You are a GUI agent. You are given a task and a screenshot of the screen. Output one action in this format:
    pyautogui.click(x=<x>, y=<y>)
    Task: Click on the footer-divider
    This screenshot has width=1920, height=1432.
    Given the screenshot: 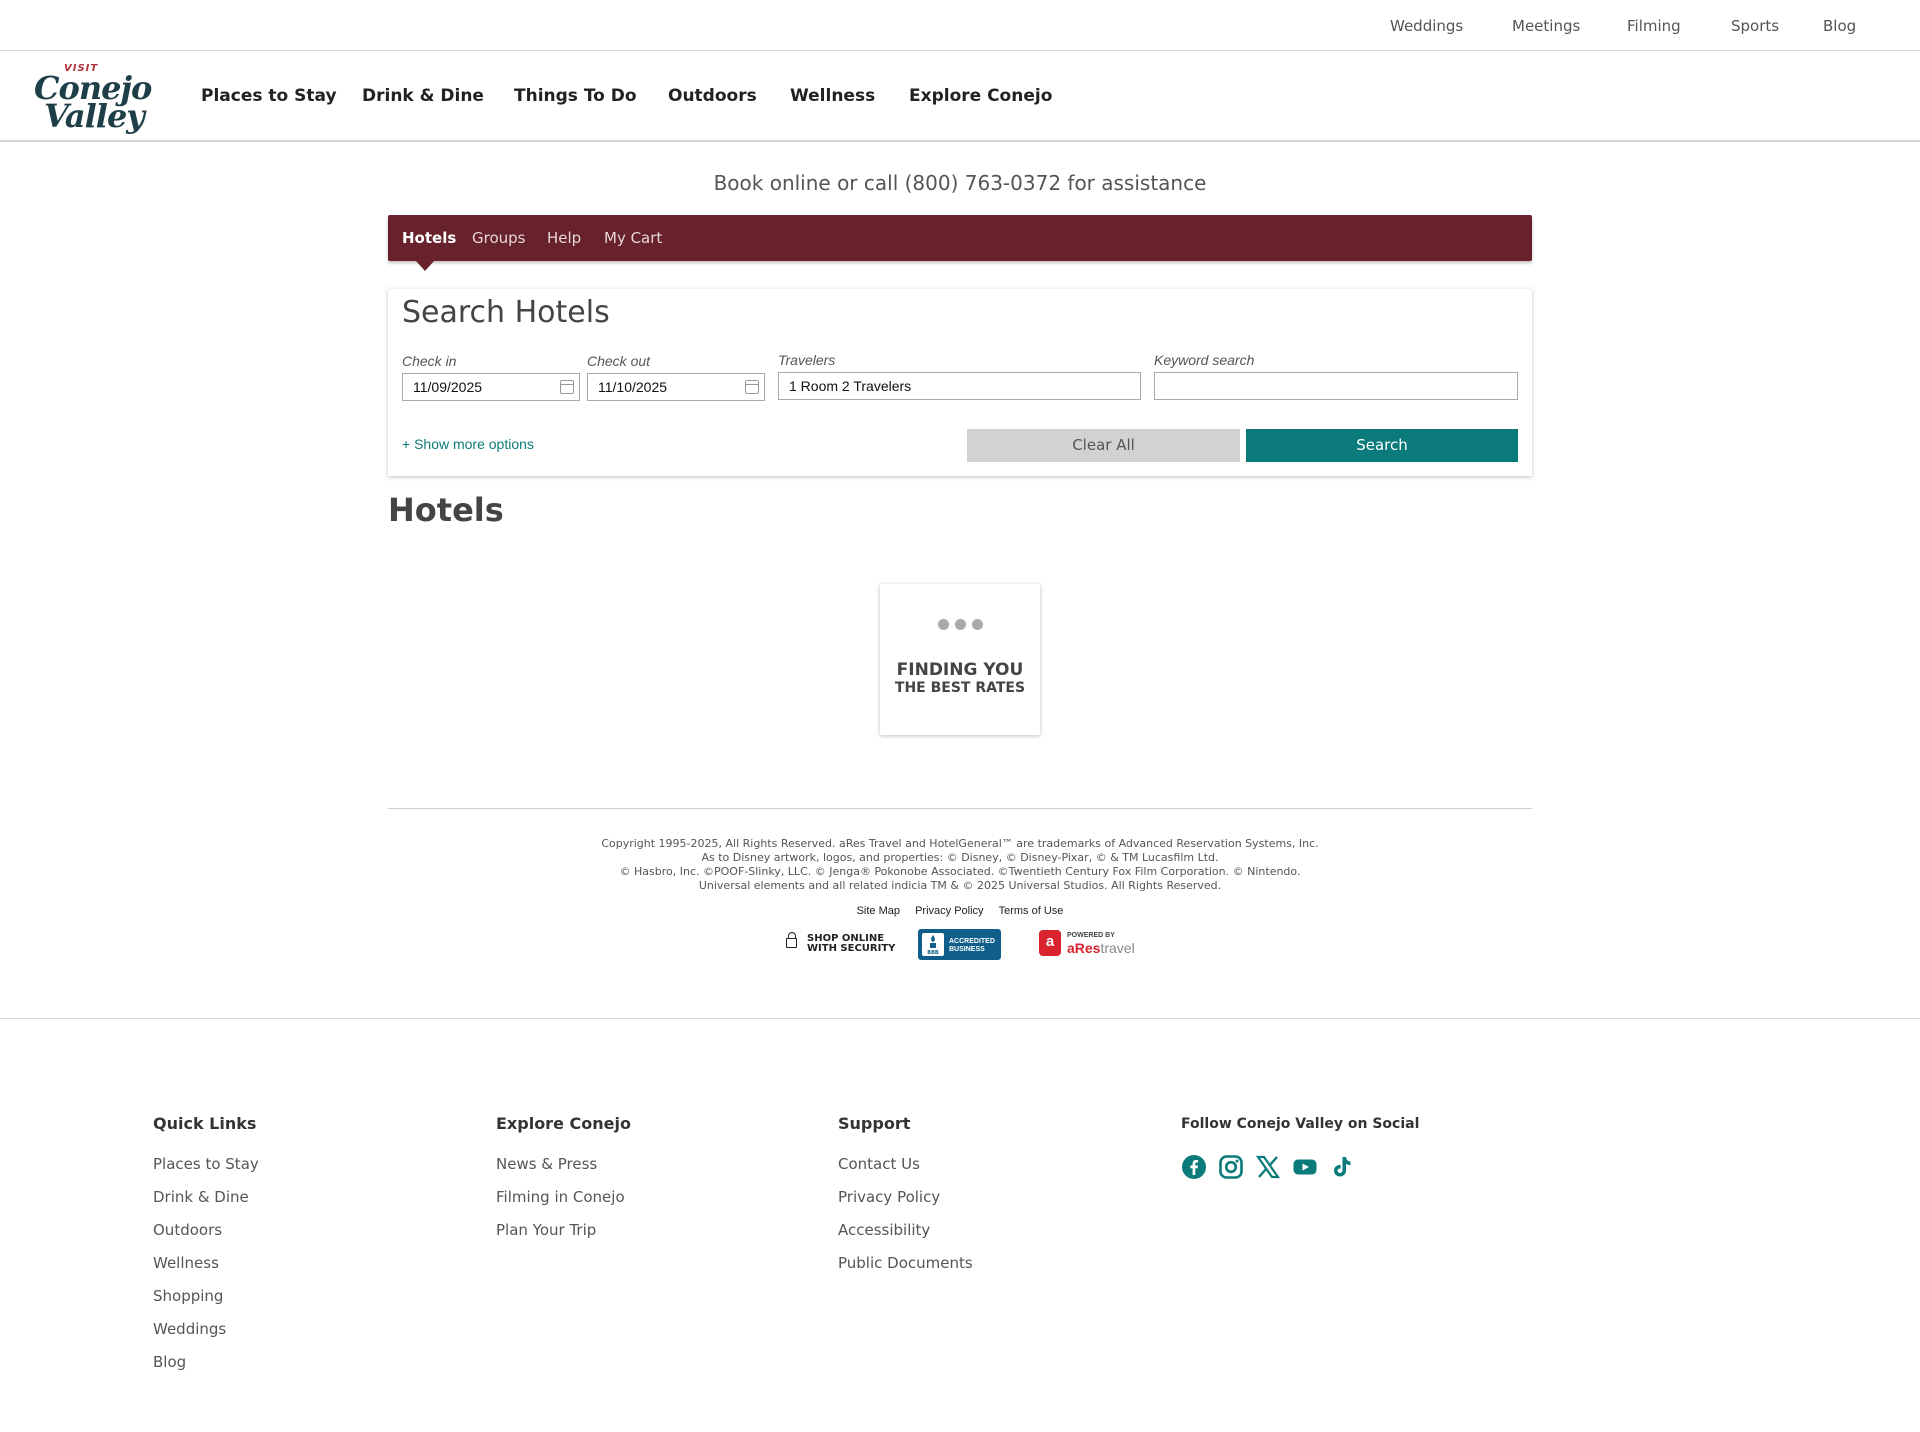 What is the action you would take?
    pyautogui.click(x=960, y=1018)
    